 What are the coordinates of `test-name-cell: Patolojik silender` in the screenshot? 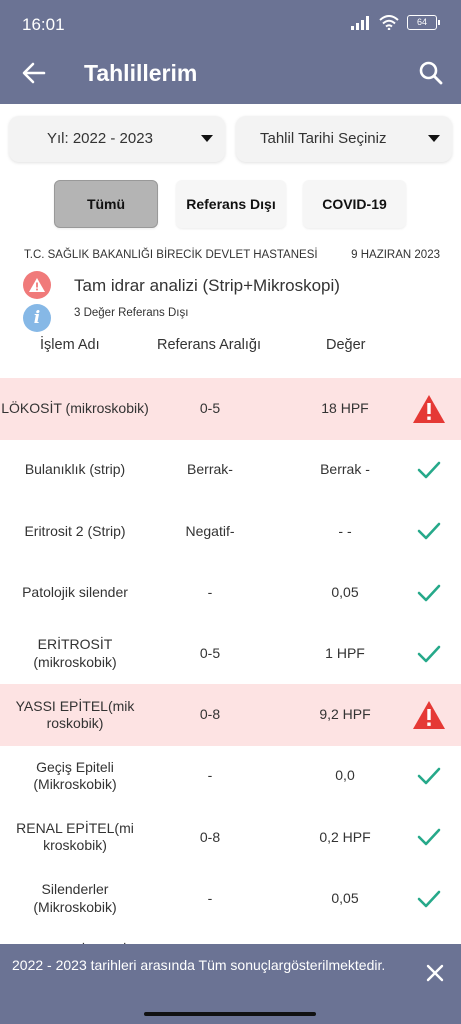 It's located at (75, 591).